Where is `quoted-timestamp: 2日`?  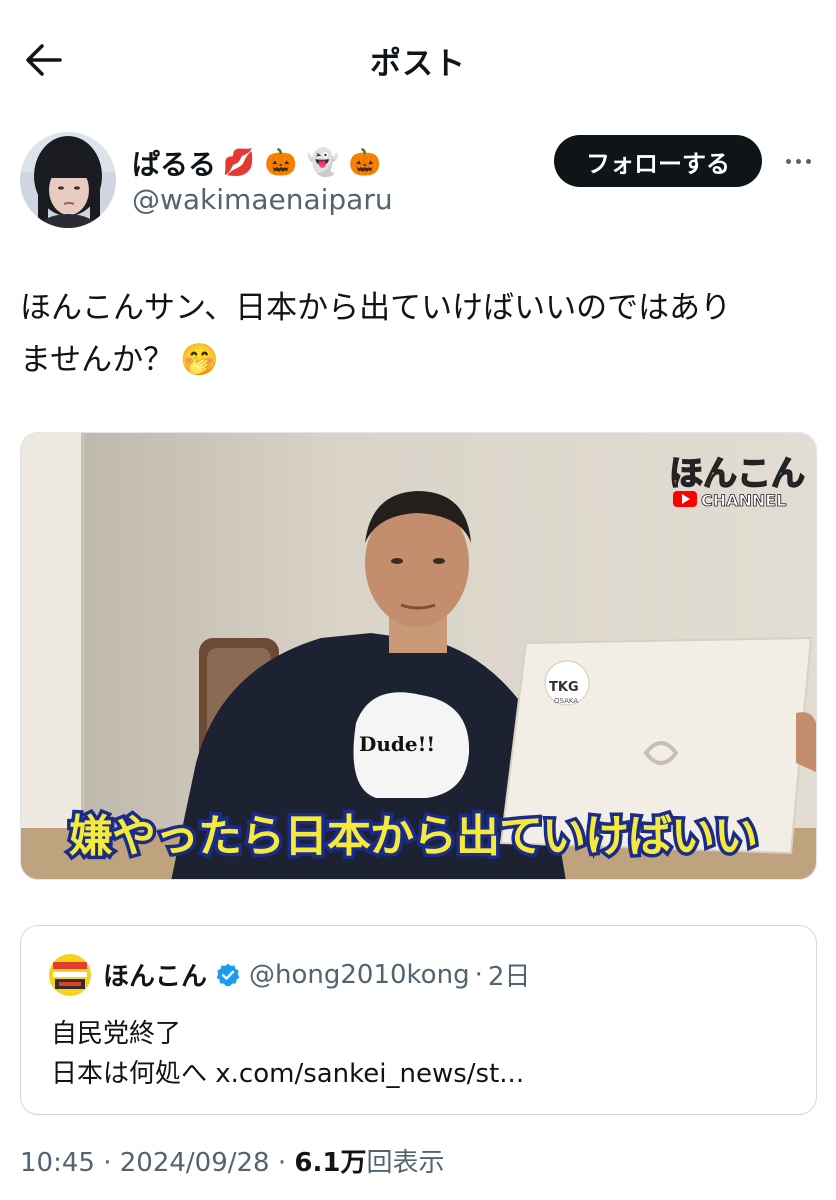
quoted-timestamp: 2日 is located at coordinates (509, 974).